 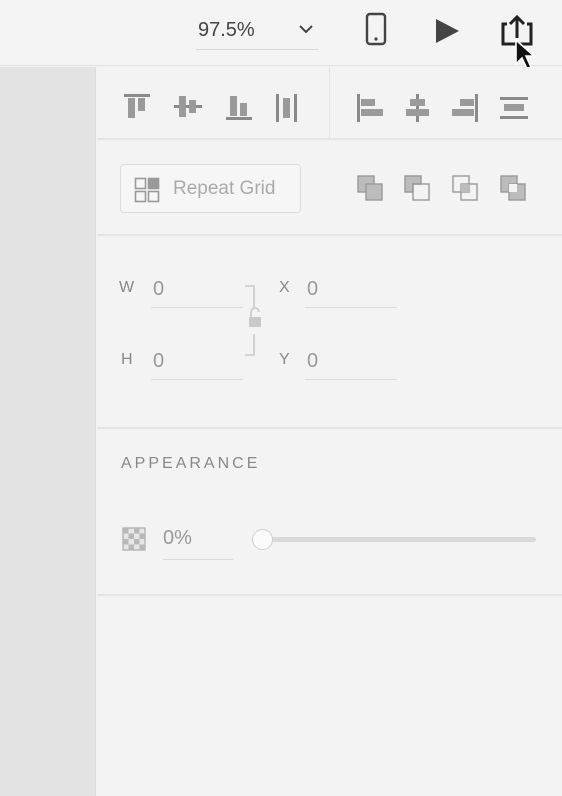 I want to click on opacity-value: 0%, so click(x=177, y=538).